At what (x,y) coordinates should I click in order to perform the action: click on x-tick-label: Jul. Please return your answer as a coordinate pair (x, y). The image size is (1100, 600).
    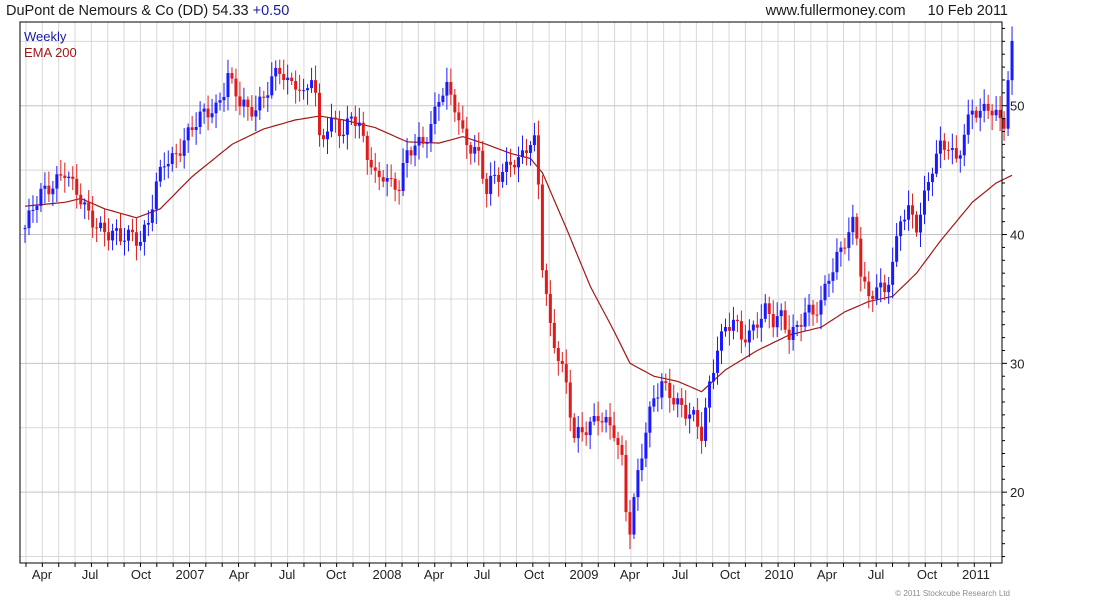
    Looking at the image, I should click on (287, 574).